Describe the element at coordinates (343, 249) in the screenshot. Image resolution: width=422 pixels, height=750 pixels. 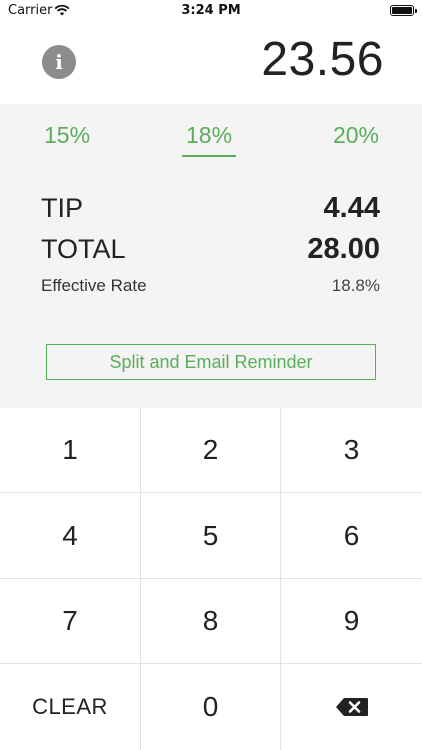
I see `total-value: 28.00` at that location.